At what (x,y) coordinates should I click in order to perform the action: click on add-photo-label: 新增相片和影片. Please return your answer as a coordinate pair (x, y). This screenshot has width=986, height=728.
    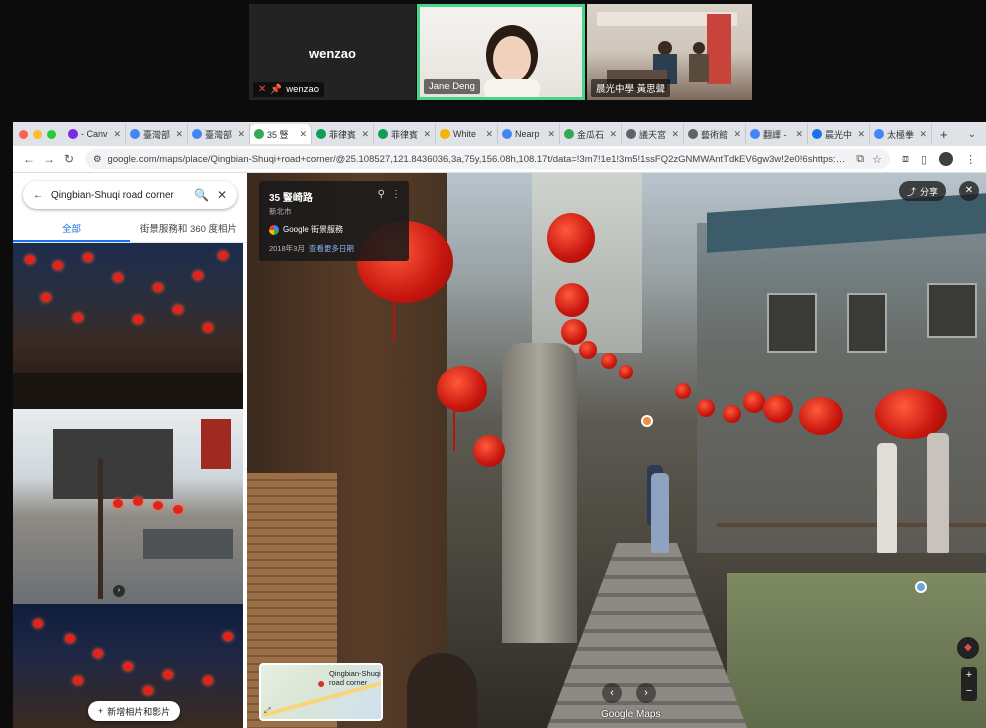
    Looking at the image, I should click on (139, 711).